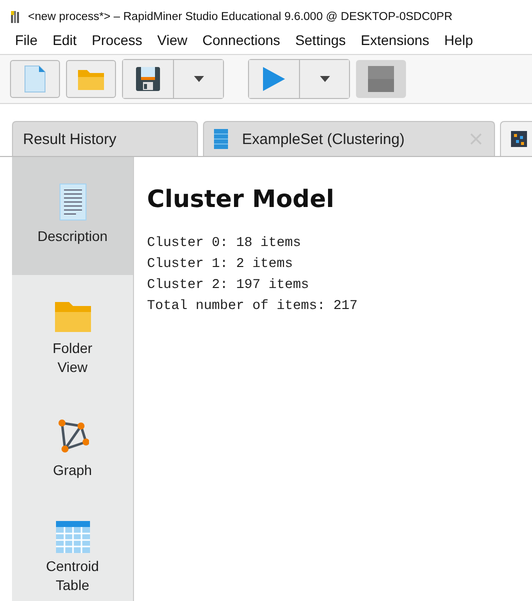  I want to click on play-icon, so click(274, 79).